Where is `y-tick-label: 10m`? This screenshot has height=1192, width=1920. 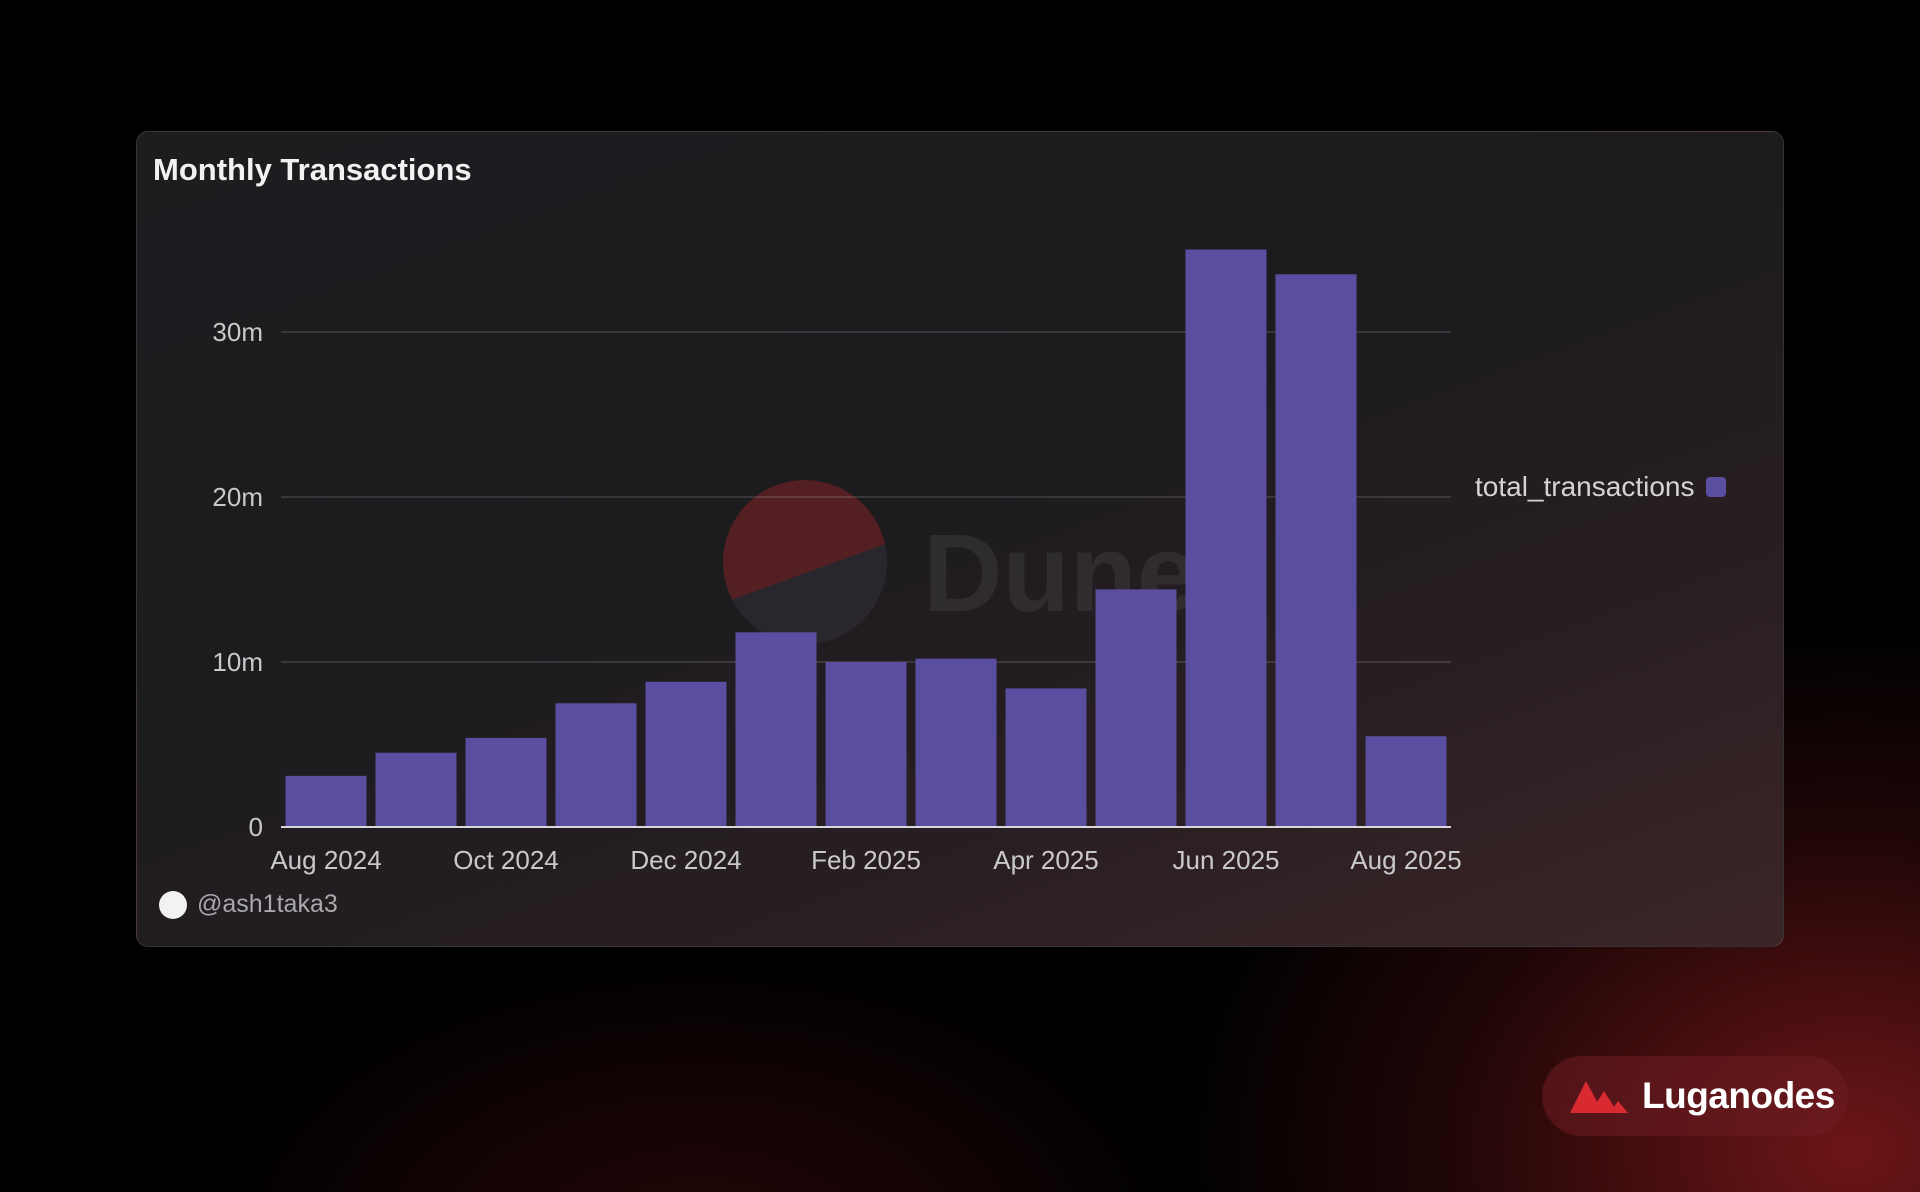
y-tick-label: 10m is located at coordinates (237, 662).